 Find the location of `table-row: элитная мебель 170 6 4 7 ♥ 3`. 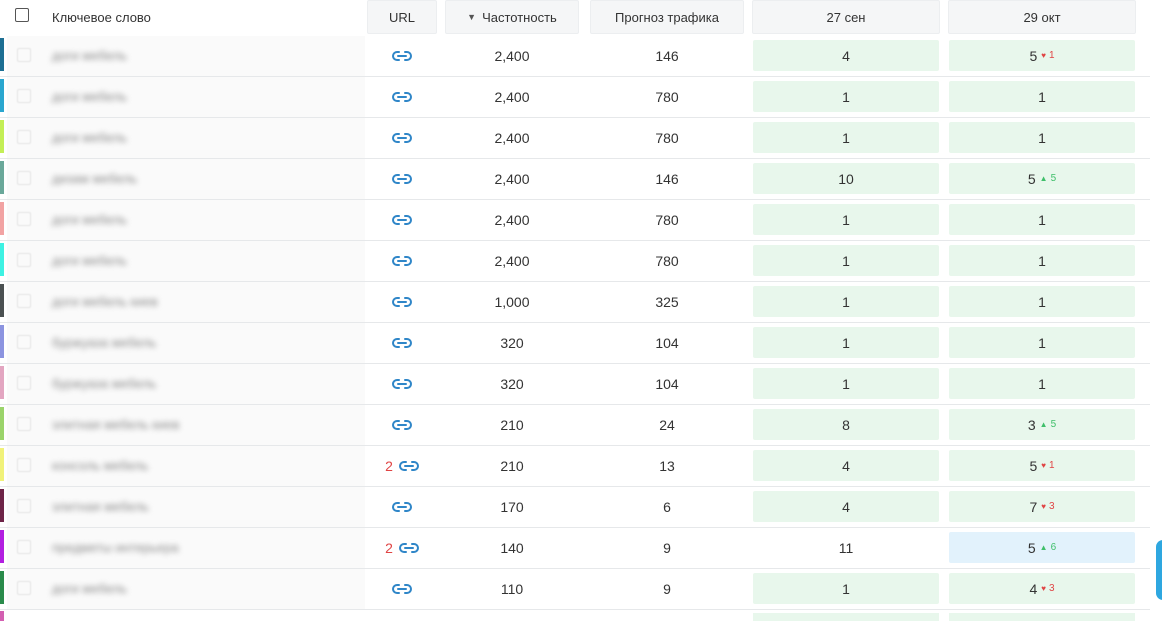

table-row: элитная мебель 170 6 4 7 ♥ 3 is located at coordinates (575, 507).